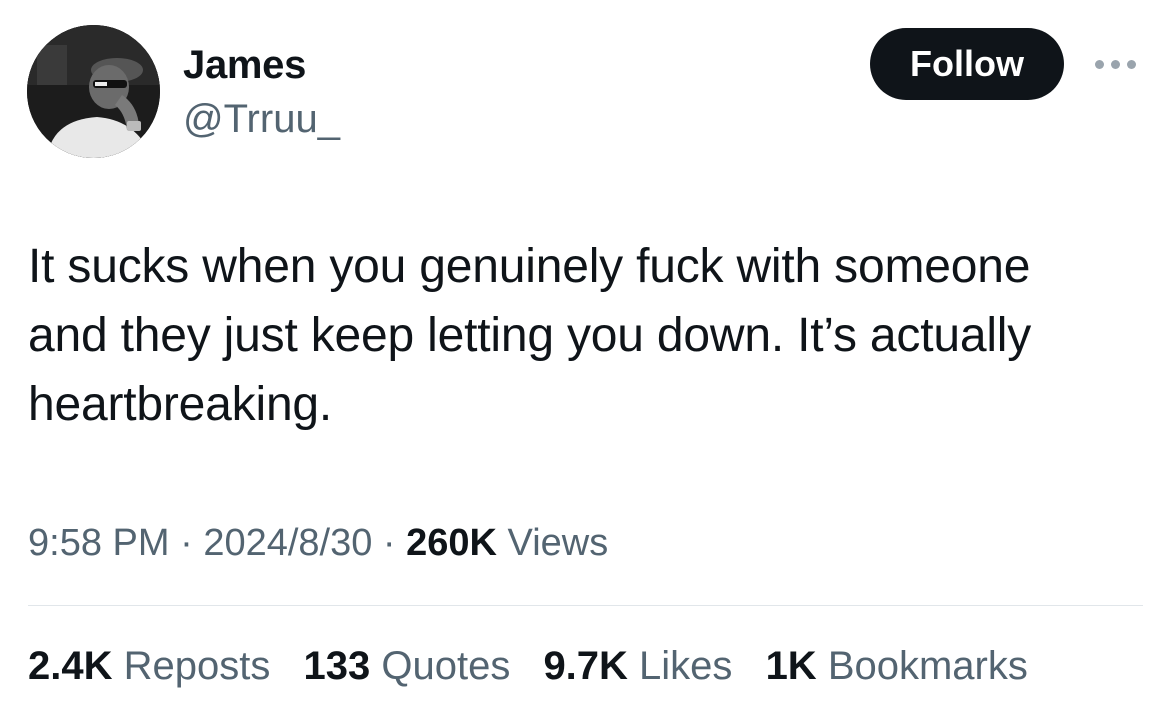 The image size is (1170, 713). What do you see at coordinates (967, 64) in the screenshot?
I see `follow-button: Follow` at bounding box center [967, 64].